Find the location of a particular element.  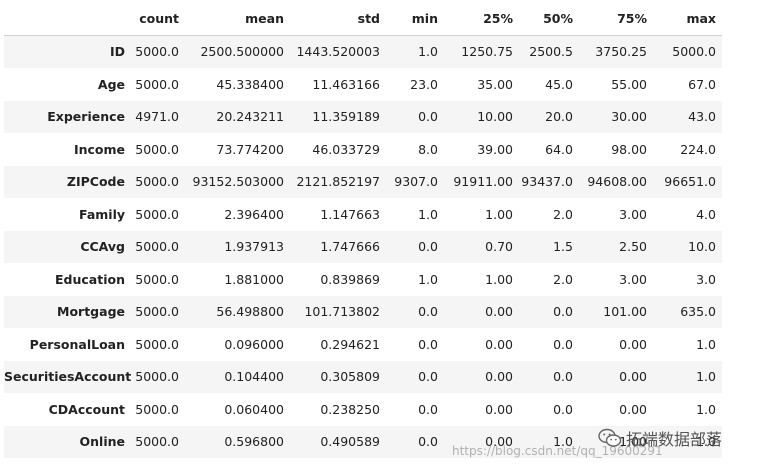

table-cell: 224.0 is located at coordinates (698, 149).